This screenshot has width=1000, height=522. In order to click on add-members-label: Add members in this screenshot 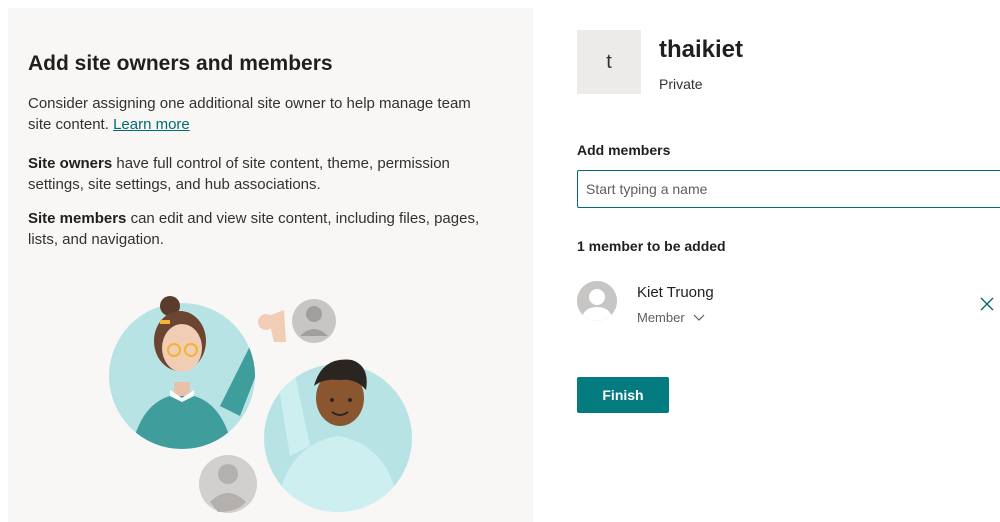, I will do `click(624, 150)`.